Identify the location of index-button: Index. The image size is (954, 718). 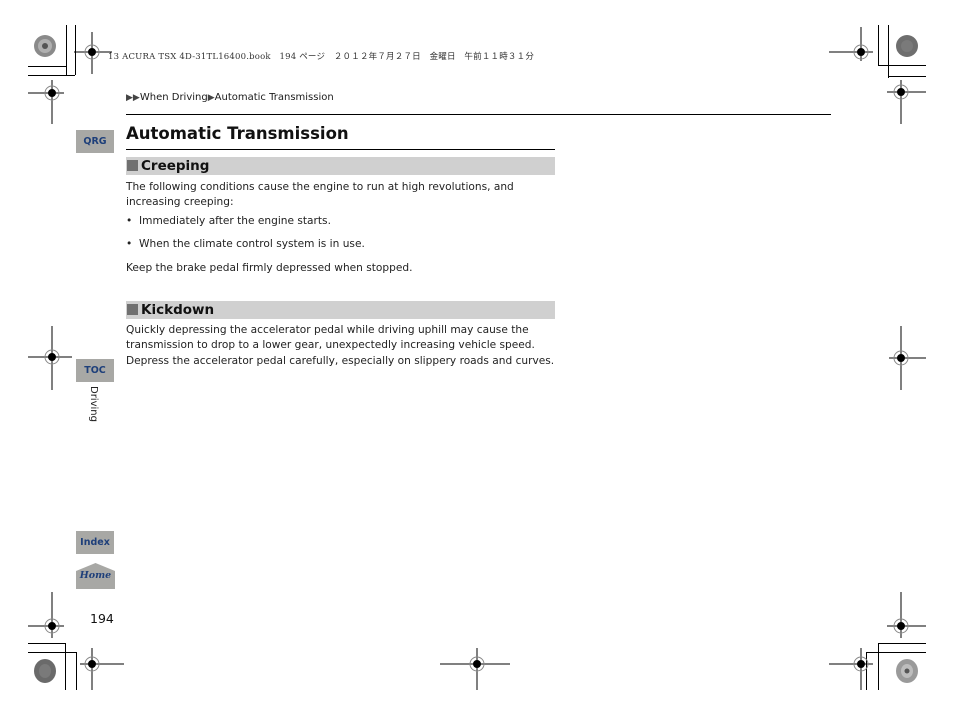
(95, 542).